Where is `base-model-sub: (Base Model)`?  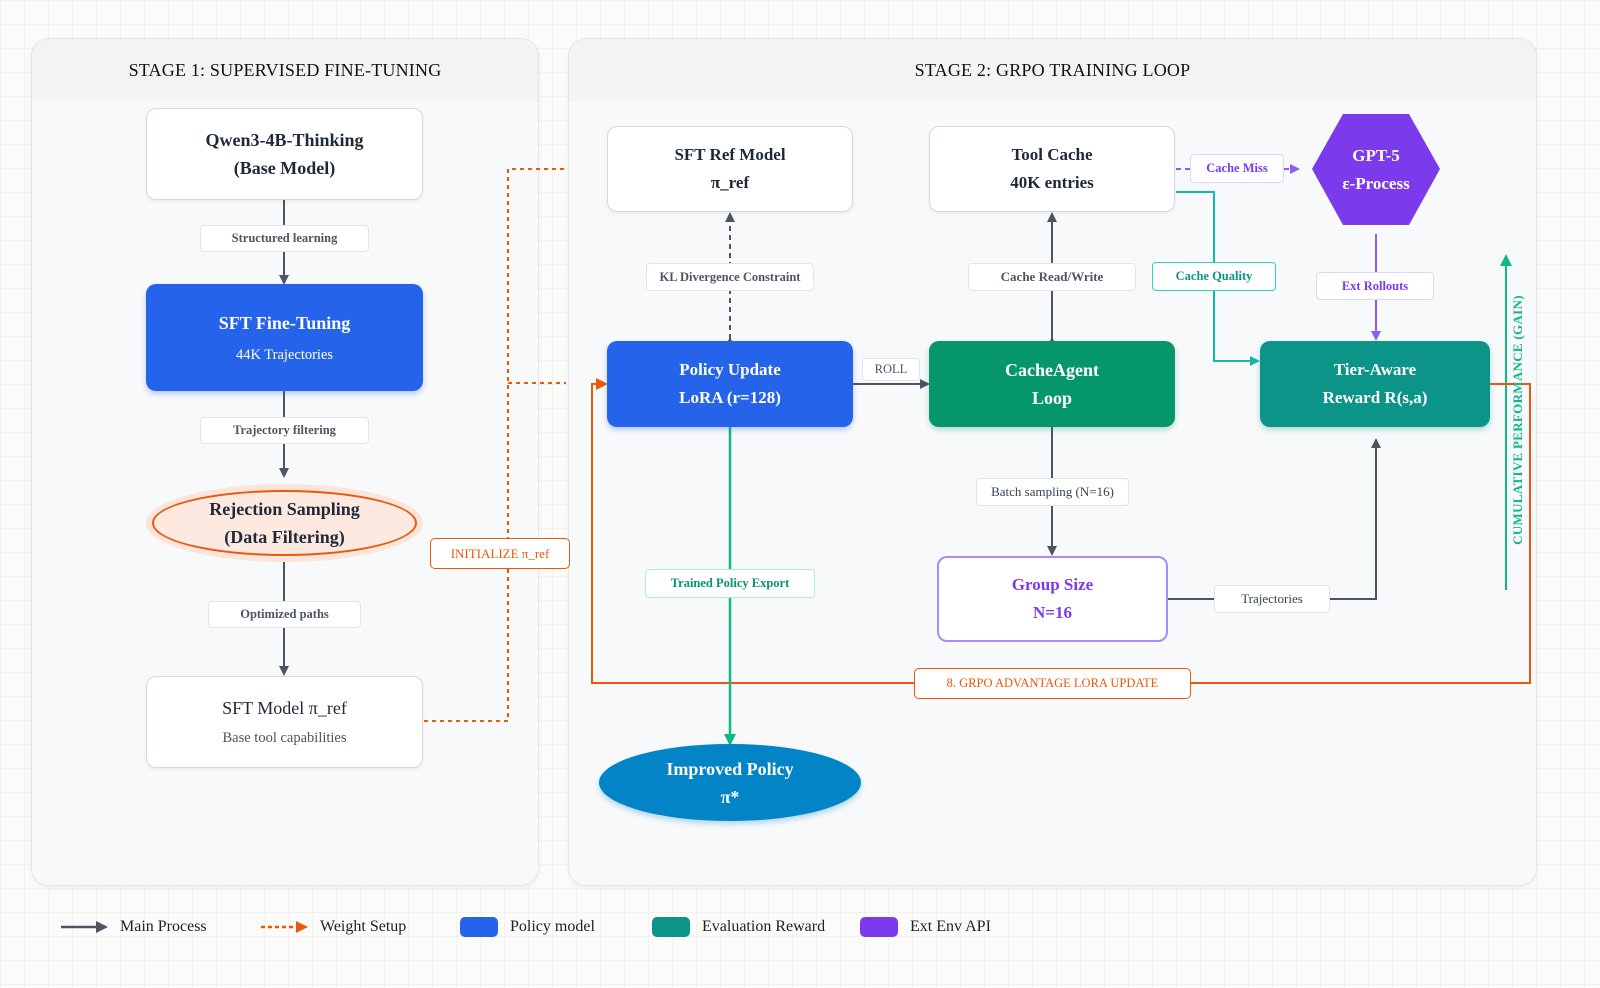 base-model-sub: (Base Model) is located at coordinates (284, 168).